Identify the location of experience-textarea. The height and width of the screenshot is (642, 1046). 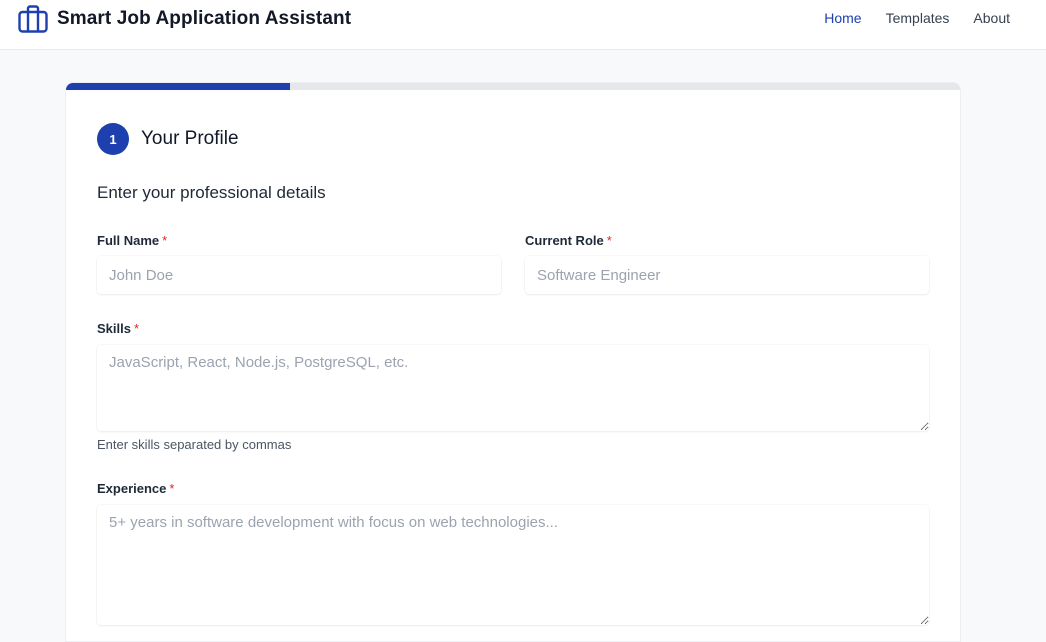
(513, 565).